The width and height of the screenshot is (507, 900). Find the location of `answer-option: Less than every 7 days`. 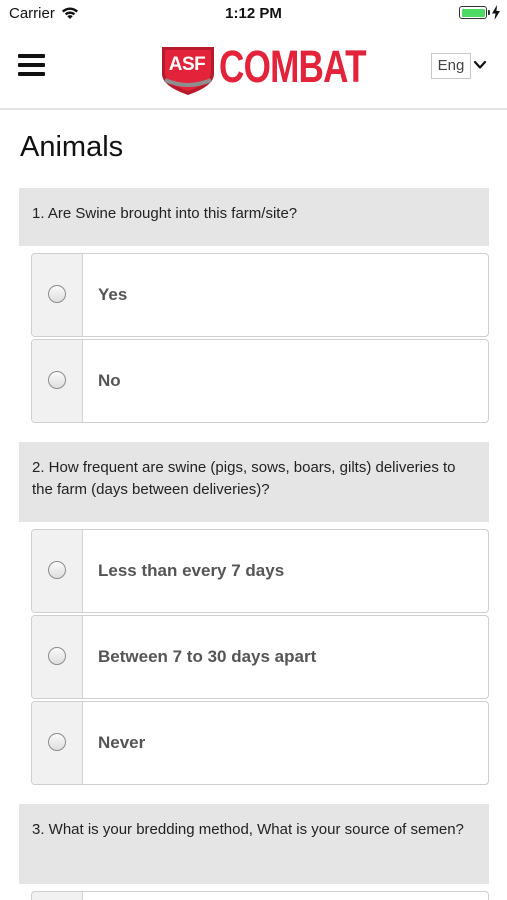

answer-option: Less than every 7 days is located at coordinates (260, 571).